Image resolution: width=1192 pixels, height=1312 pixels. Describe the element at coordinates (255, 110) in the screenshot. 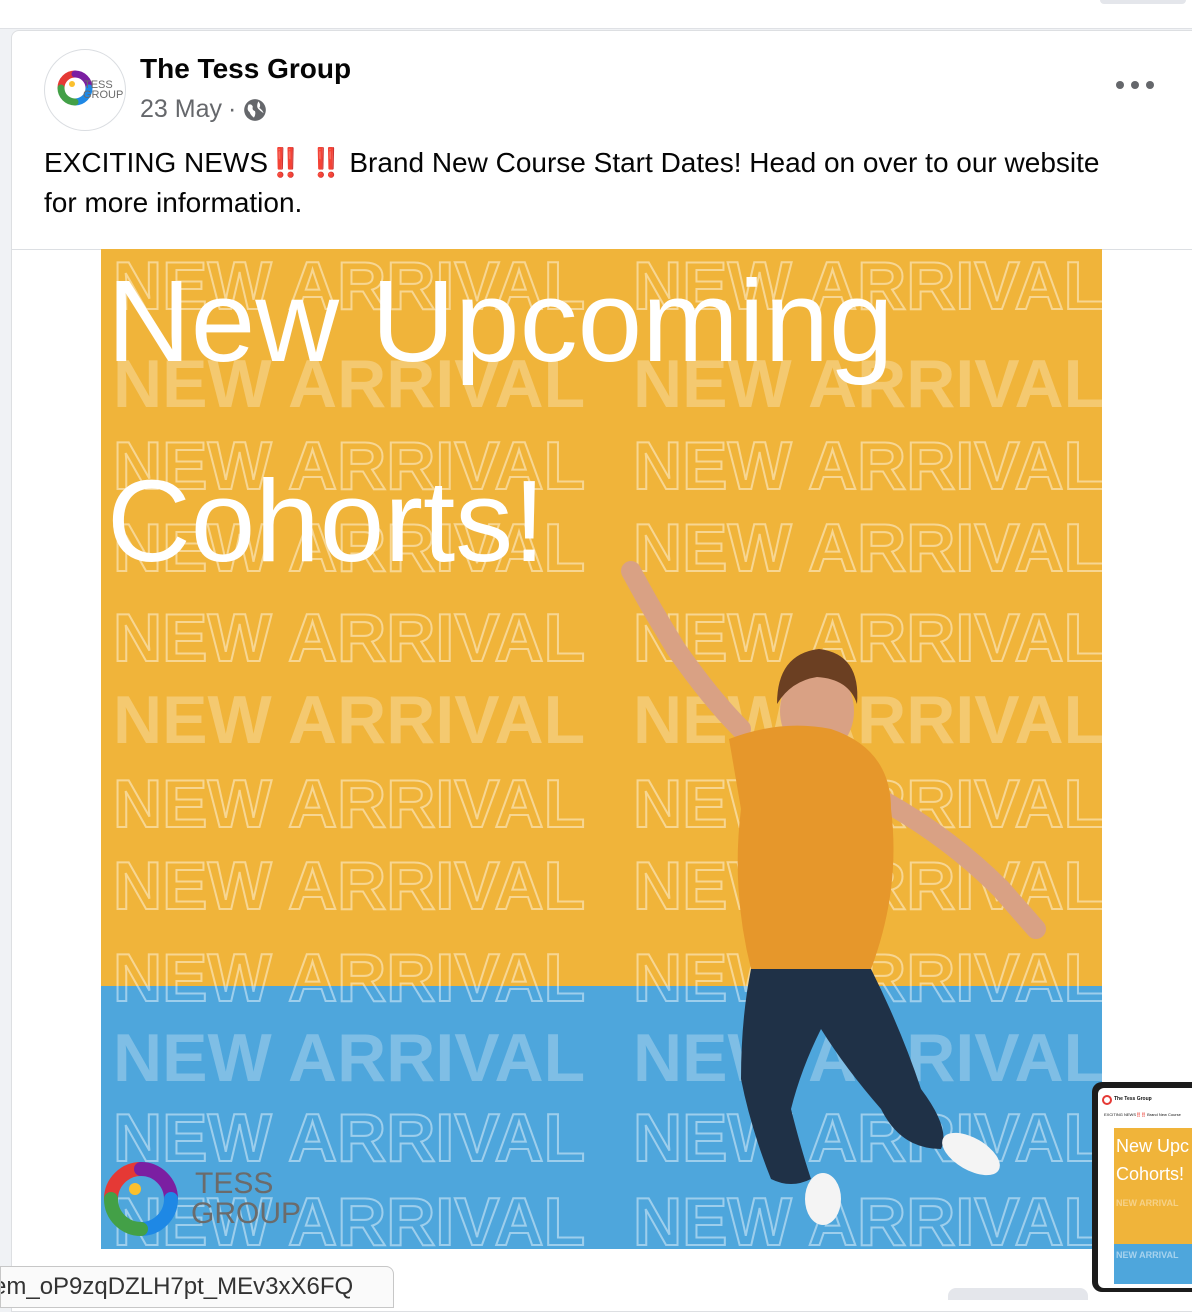

I see `globe-icon` at that location.